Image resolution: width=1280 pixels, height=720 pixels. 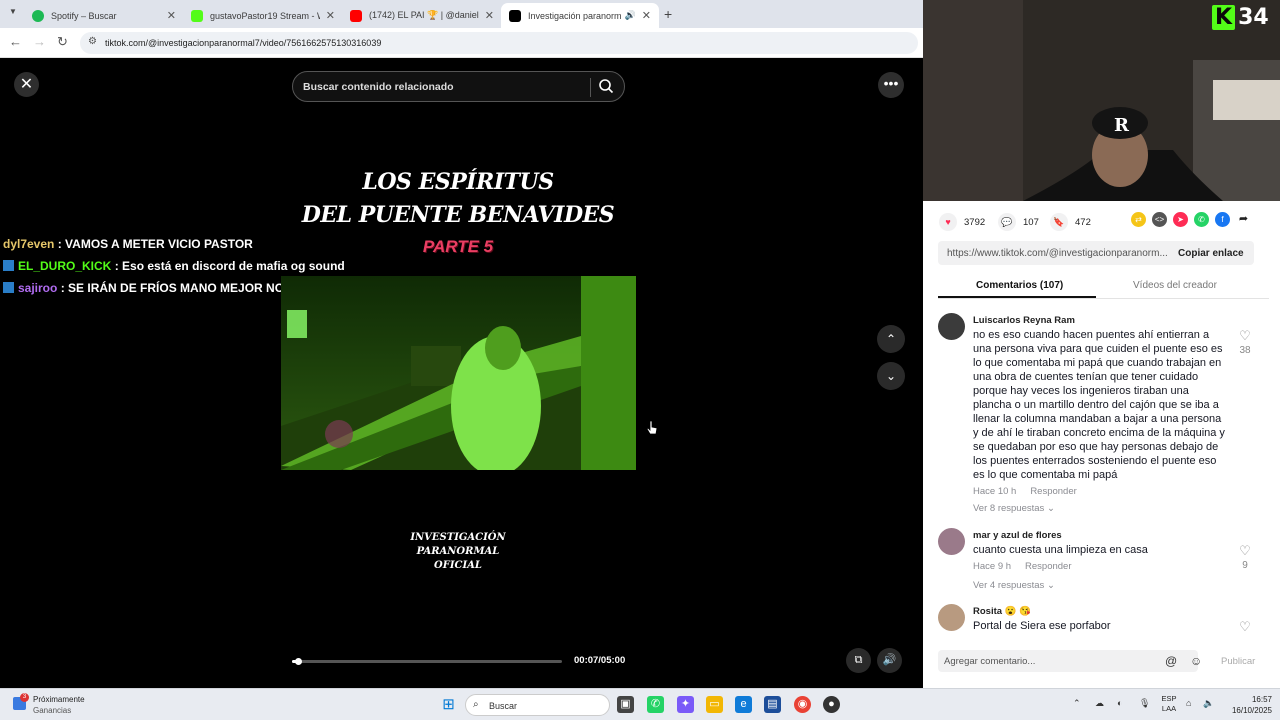 What do you see at coordinates (948, 222) in the screenshot?
I see `heart-icon: ♥` at bounding box center [948, 222].